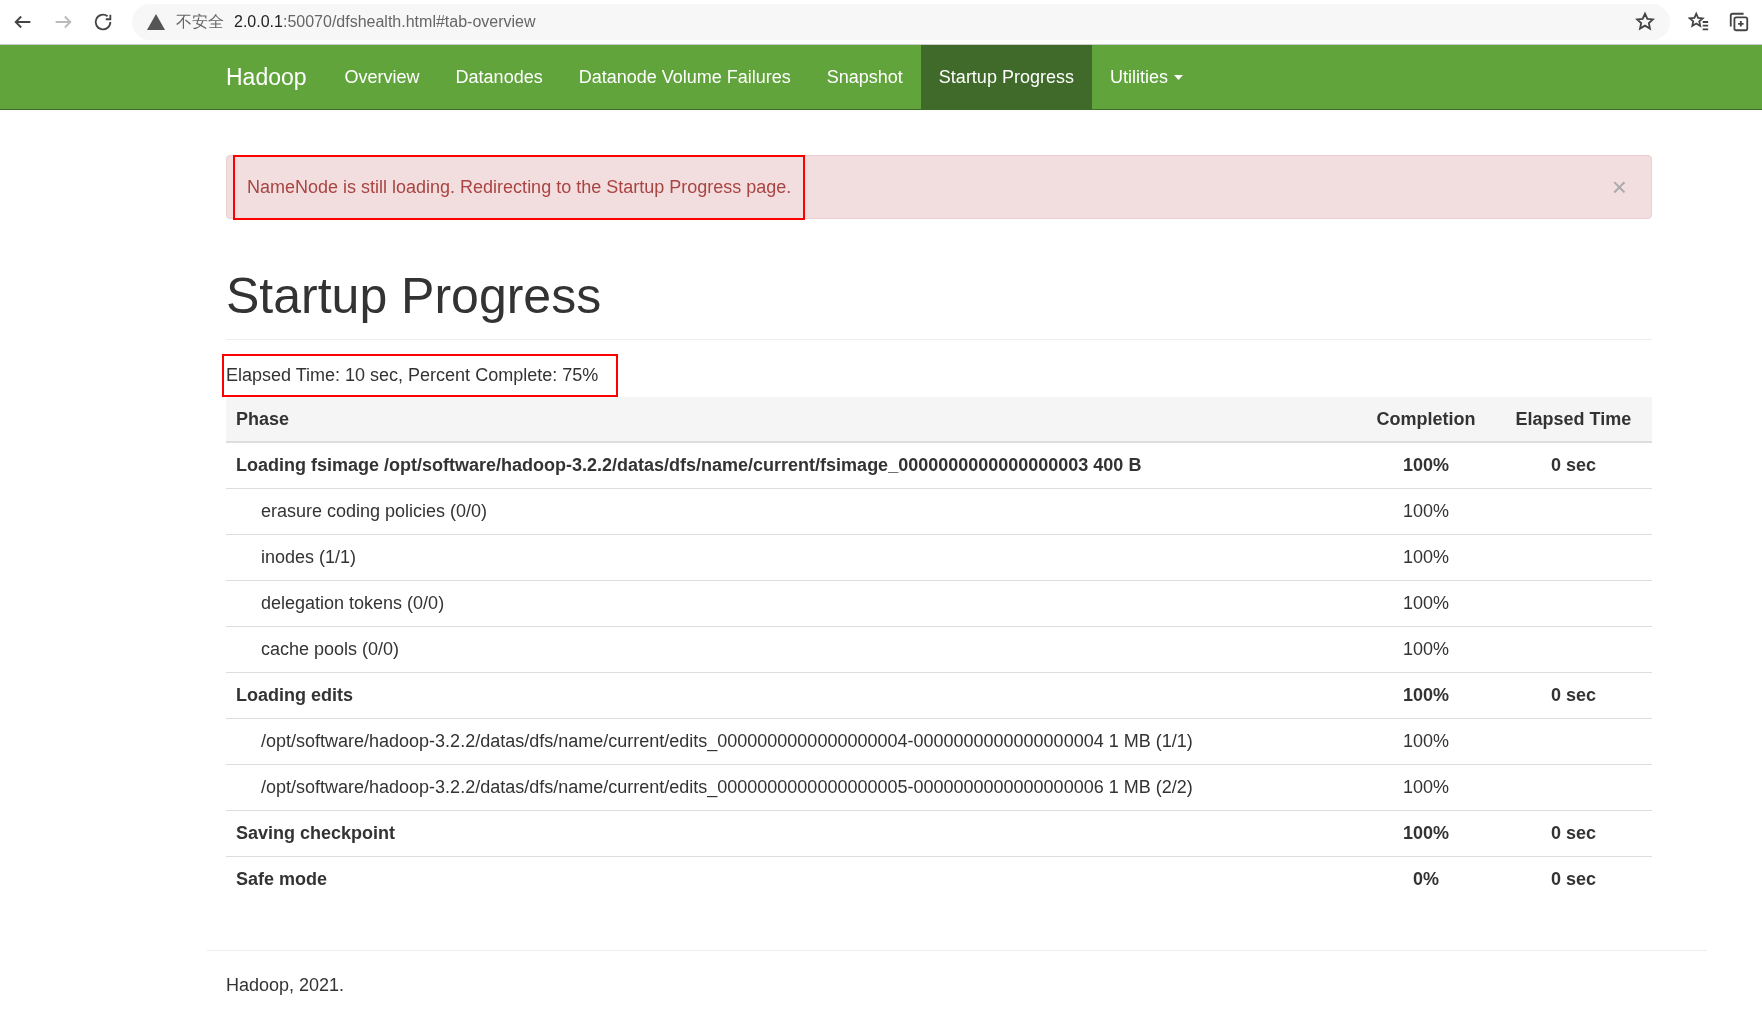 This screenshot has width=1762, height=1031. Describe the element at coordinates (864, 77) in the screenshot. I see `nav-link: Snapshot` at that location.